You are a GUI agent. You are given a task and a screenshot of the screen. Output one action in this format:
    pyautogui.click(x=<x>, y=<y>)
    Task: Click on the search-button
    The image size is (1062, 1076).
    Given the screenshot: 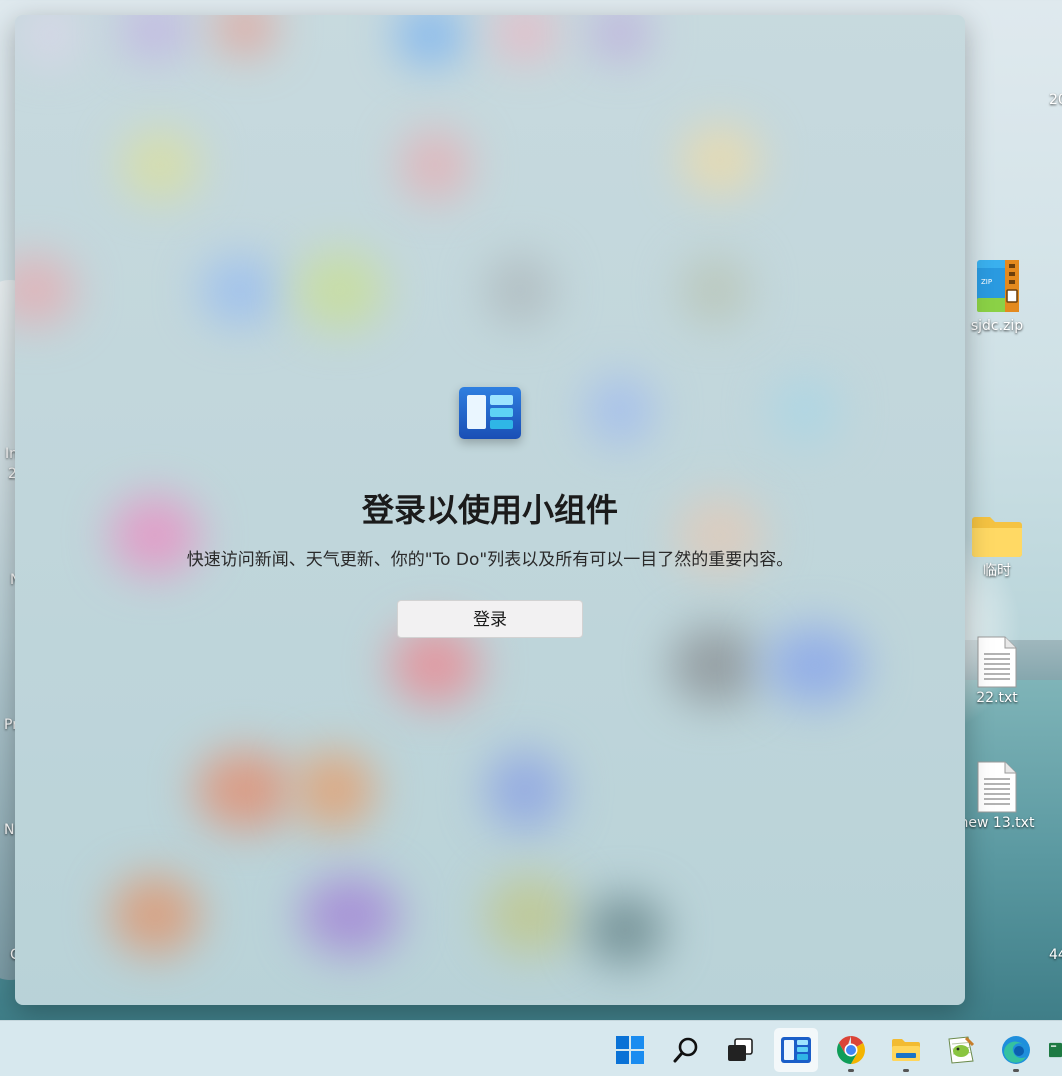 What is the action you would take?
    pyautogui.click(x=686, y=1050)
    